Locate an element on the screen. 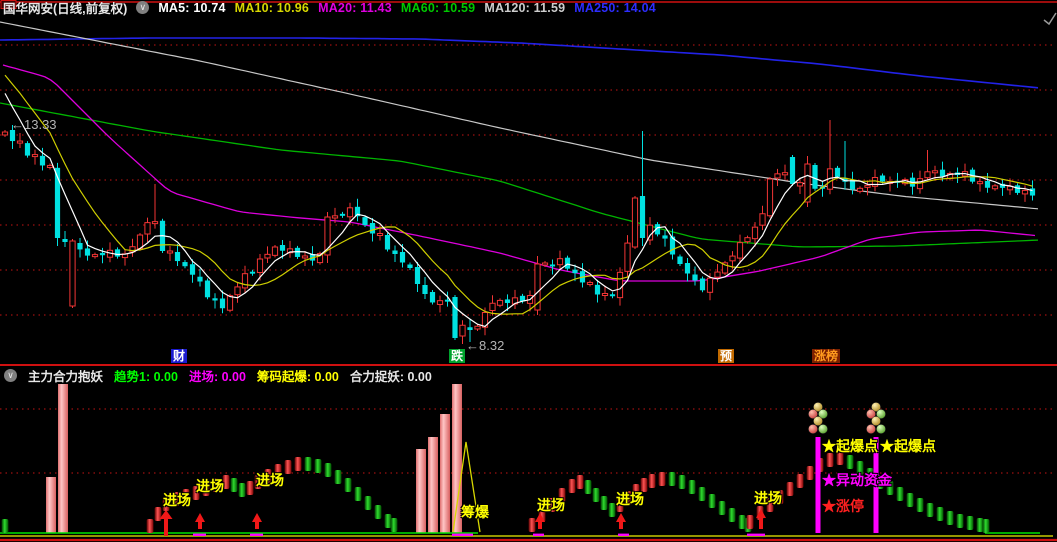 Image resolution: width=1057 pixels, height=542 pixels. chart-badge: 财 is located at coordinates (179, 356).